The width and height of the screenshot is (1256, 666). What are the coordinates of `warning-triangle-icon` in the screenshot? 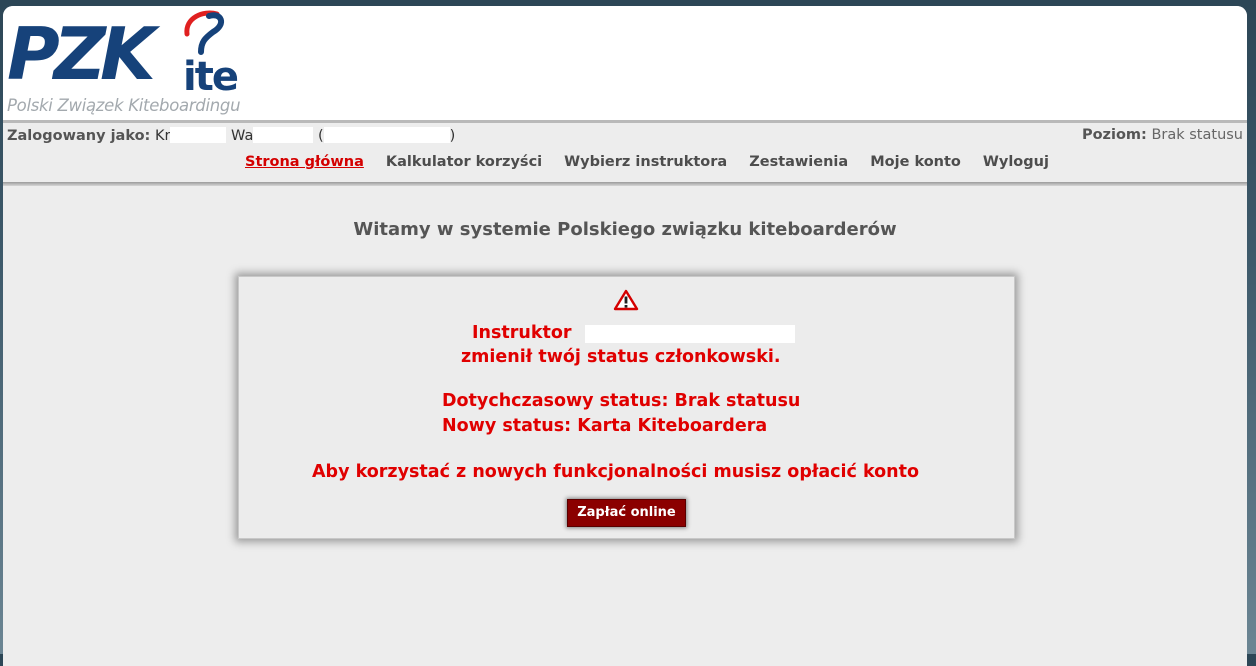 It's located at (626, 300).